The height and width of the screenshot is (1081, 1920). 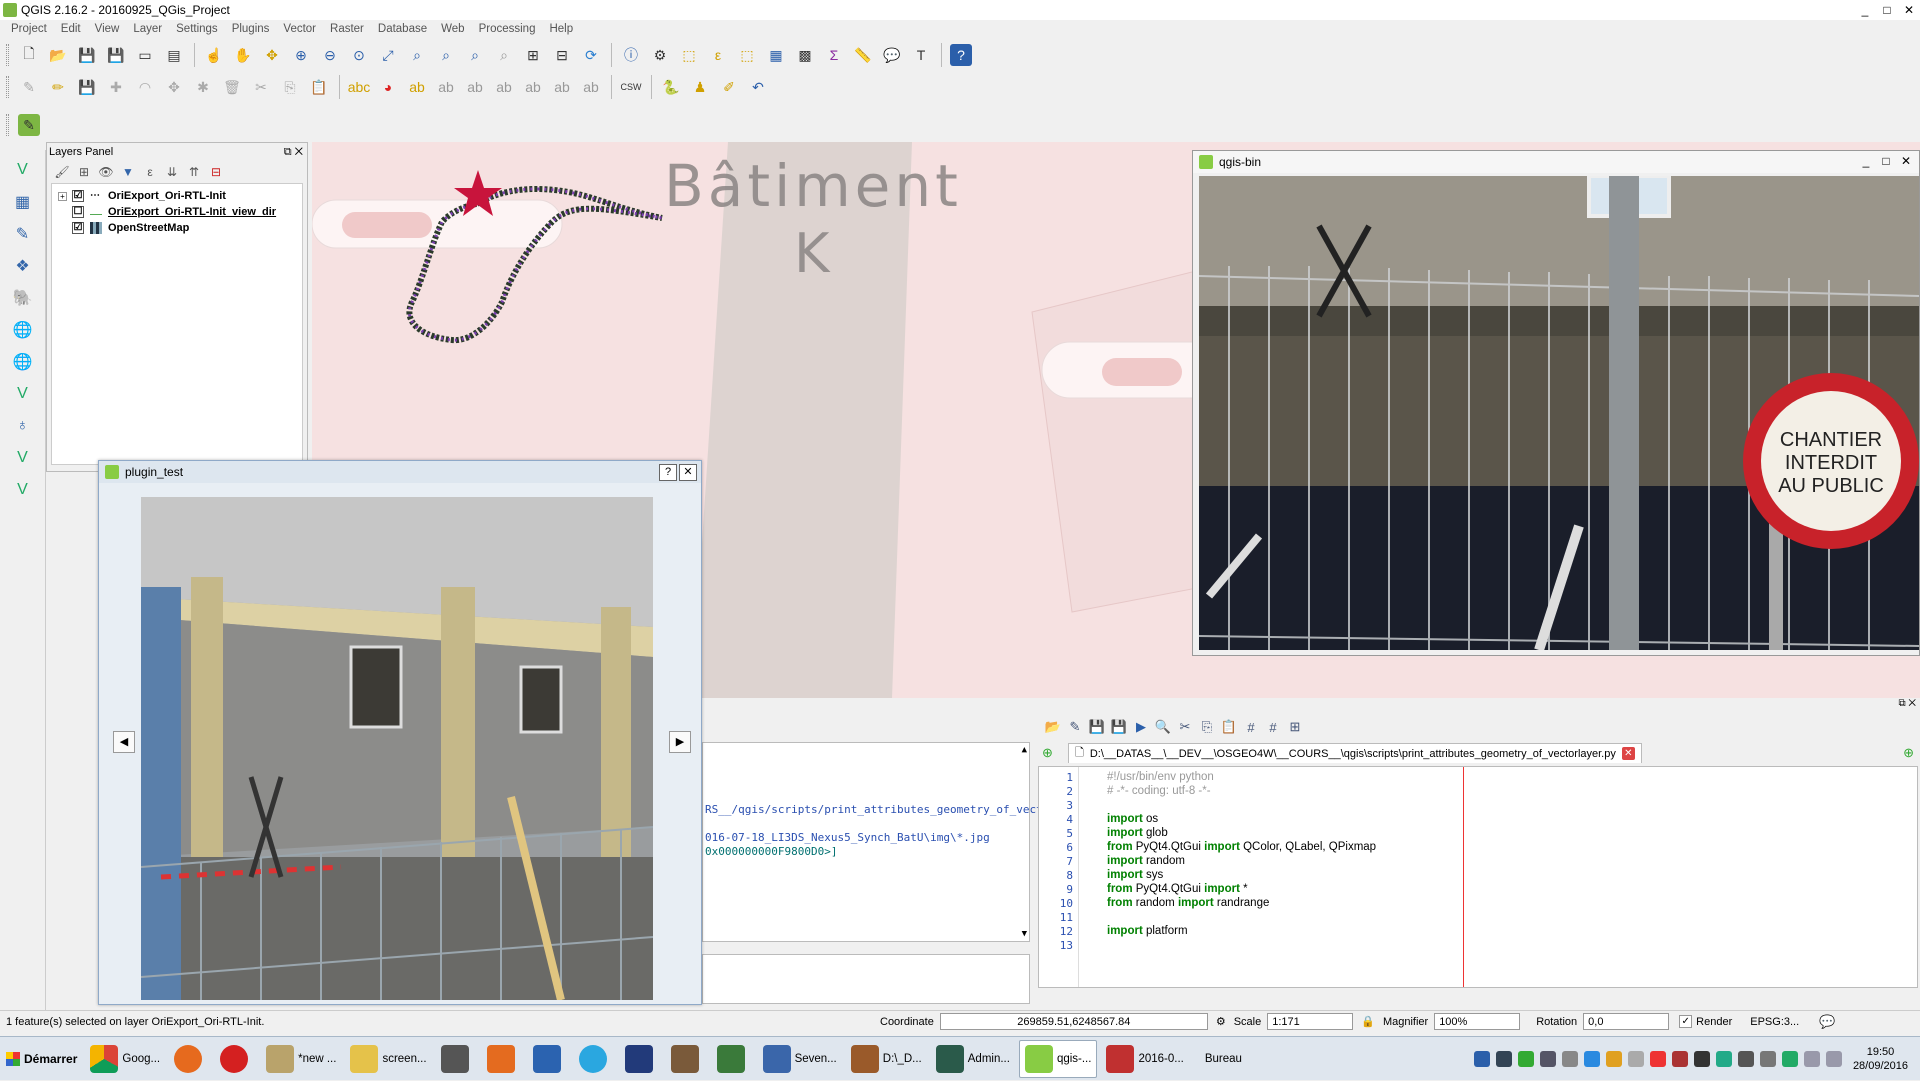 I want to click on add-group-icon: ⊞, so click(x=84, y=172).